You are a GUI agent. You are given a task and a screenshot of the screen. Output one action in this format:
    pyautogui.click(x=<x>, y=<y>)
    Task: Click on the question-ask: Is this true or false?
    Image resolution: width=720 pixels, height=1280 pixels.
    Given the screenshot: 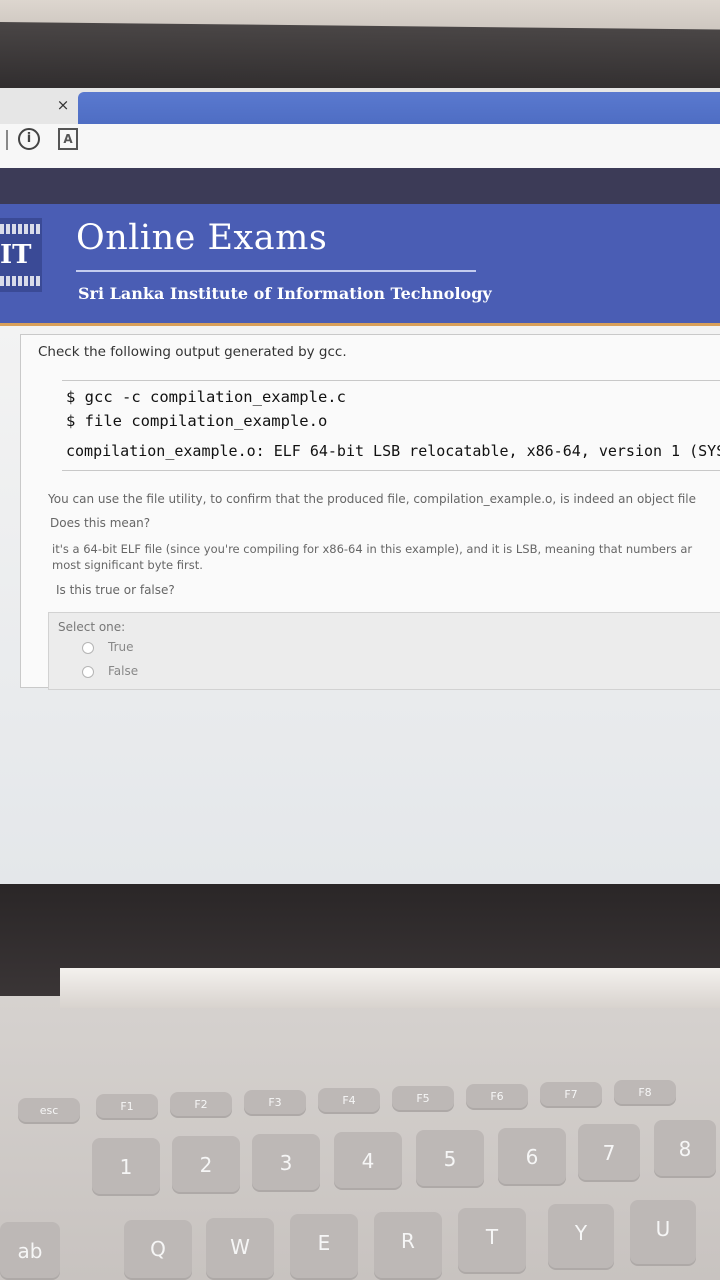 What is the action you would take?
    pyautogui.click(x=115, y=590)
    